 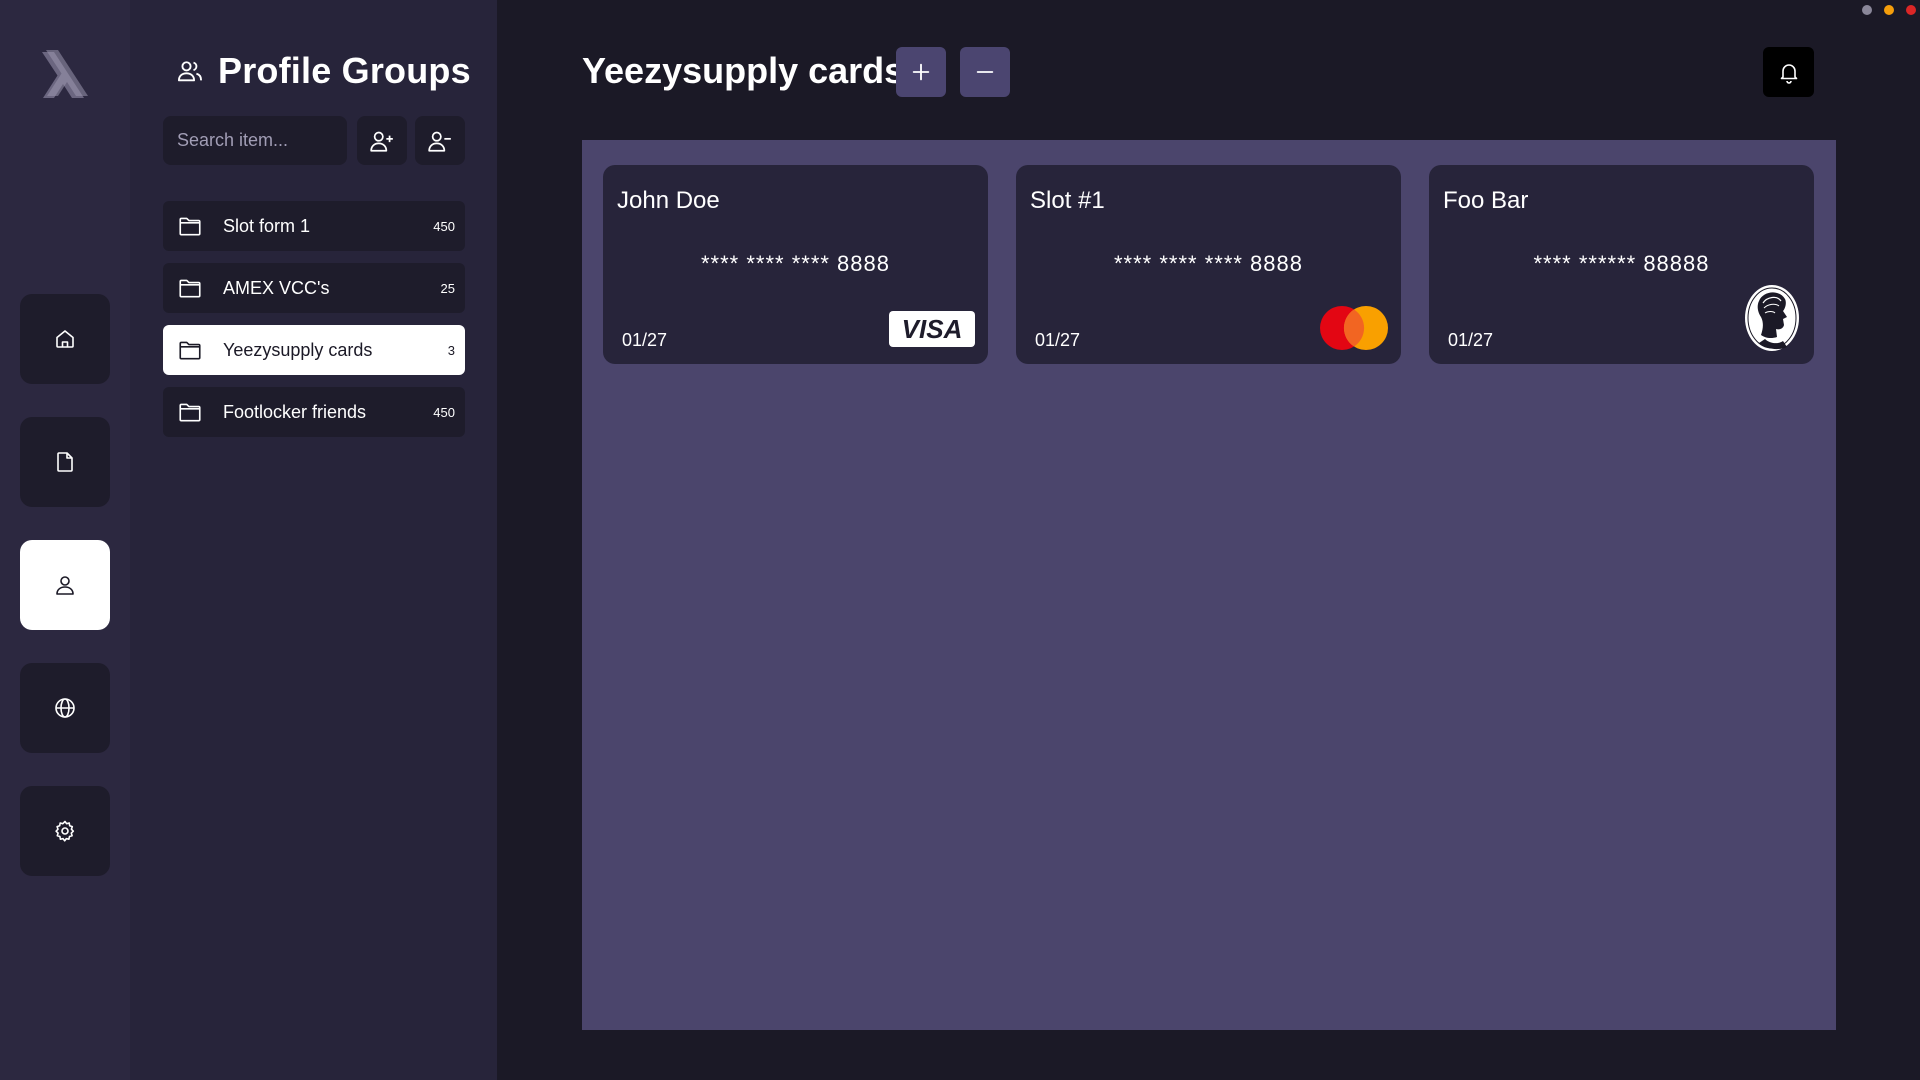 I want to click on home-icon, so click(x=65, y=339).